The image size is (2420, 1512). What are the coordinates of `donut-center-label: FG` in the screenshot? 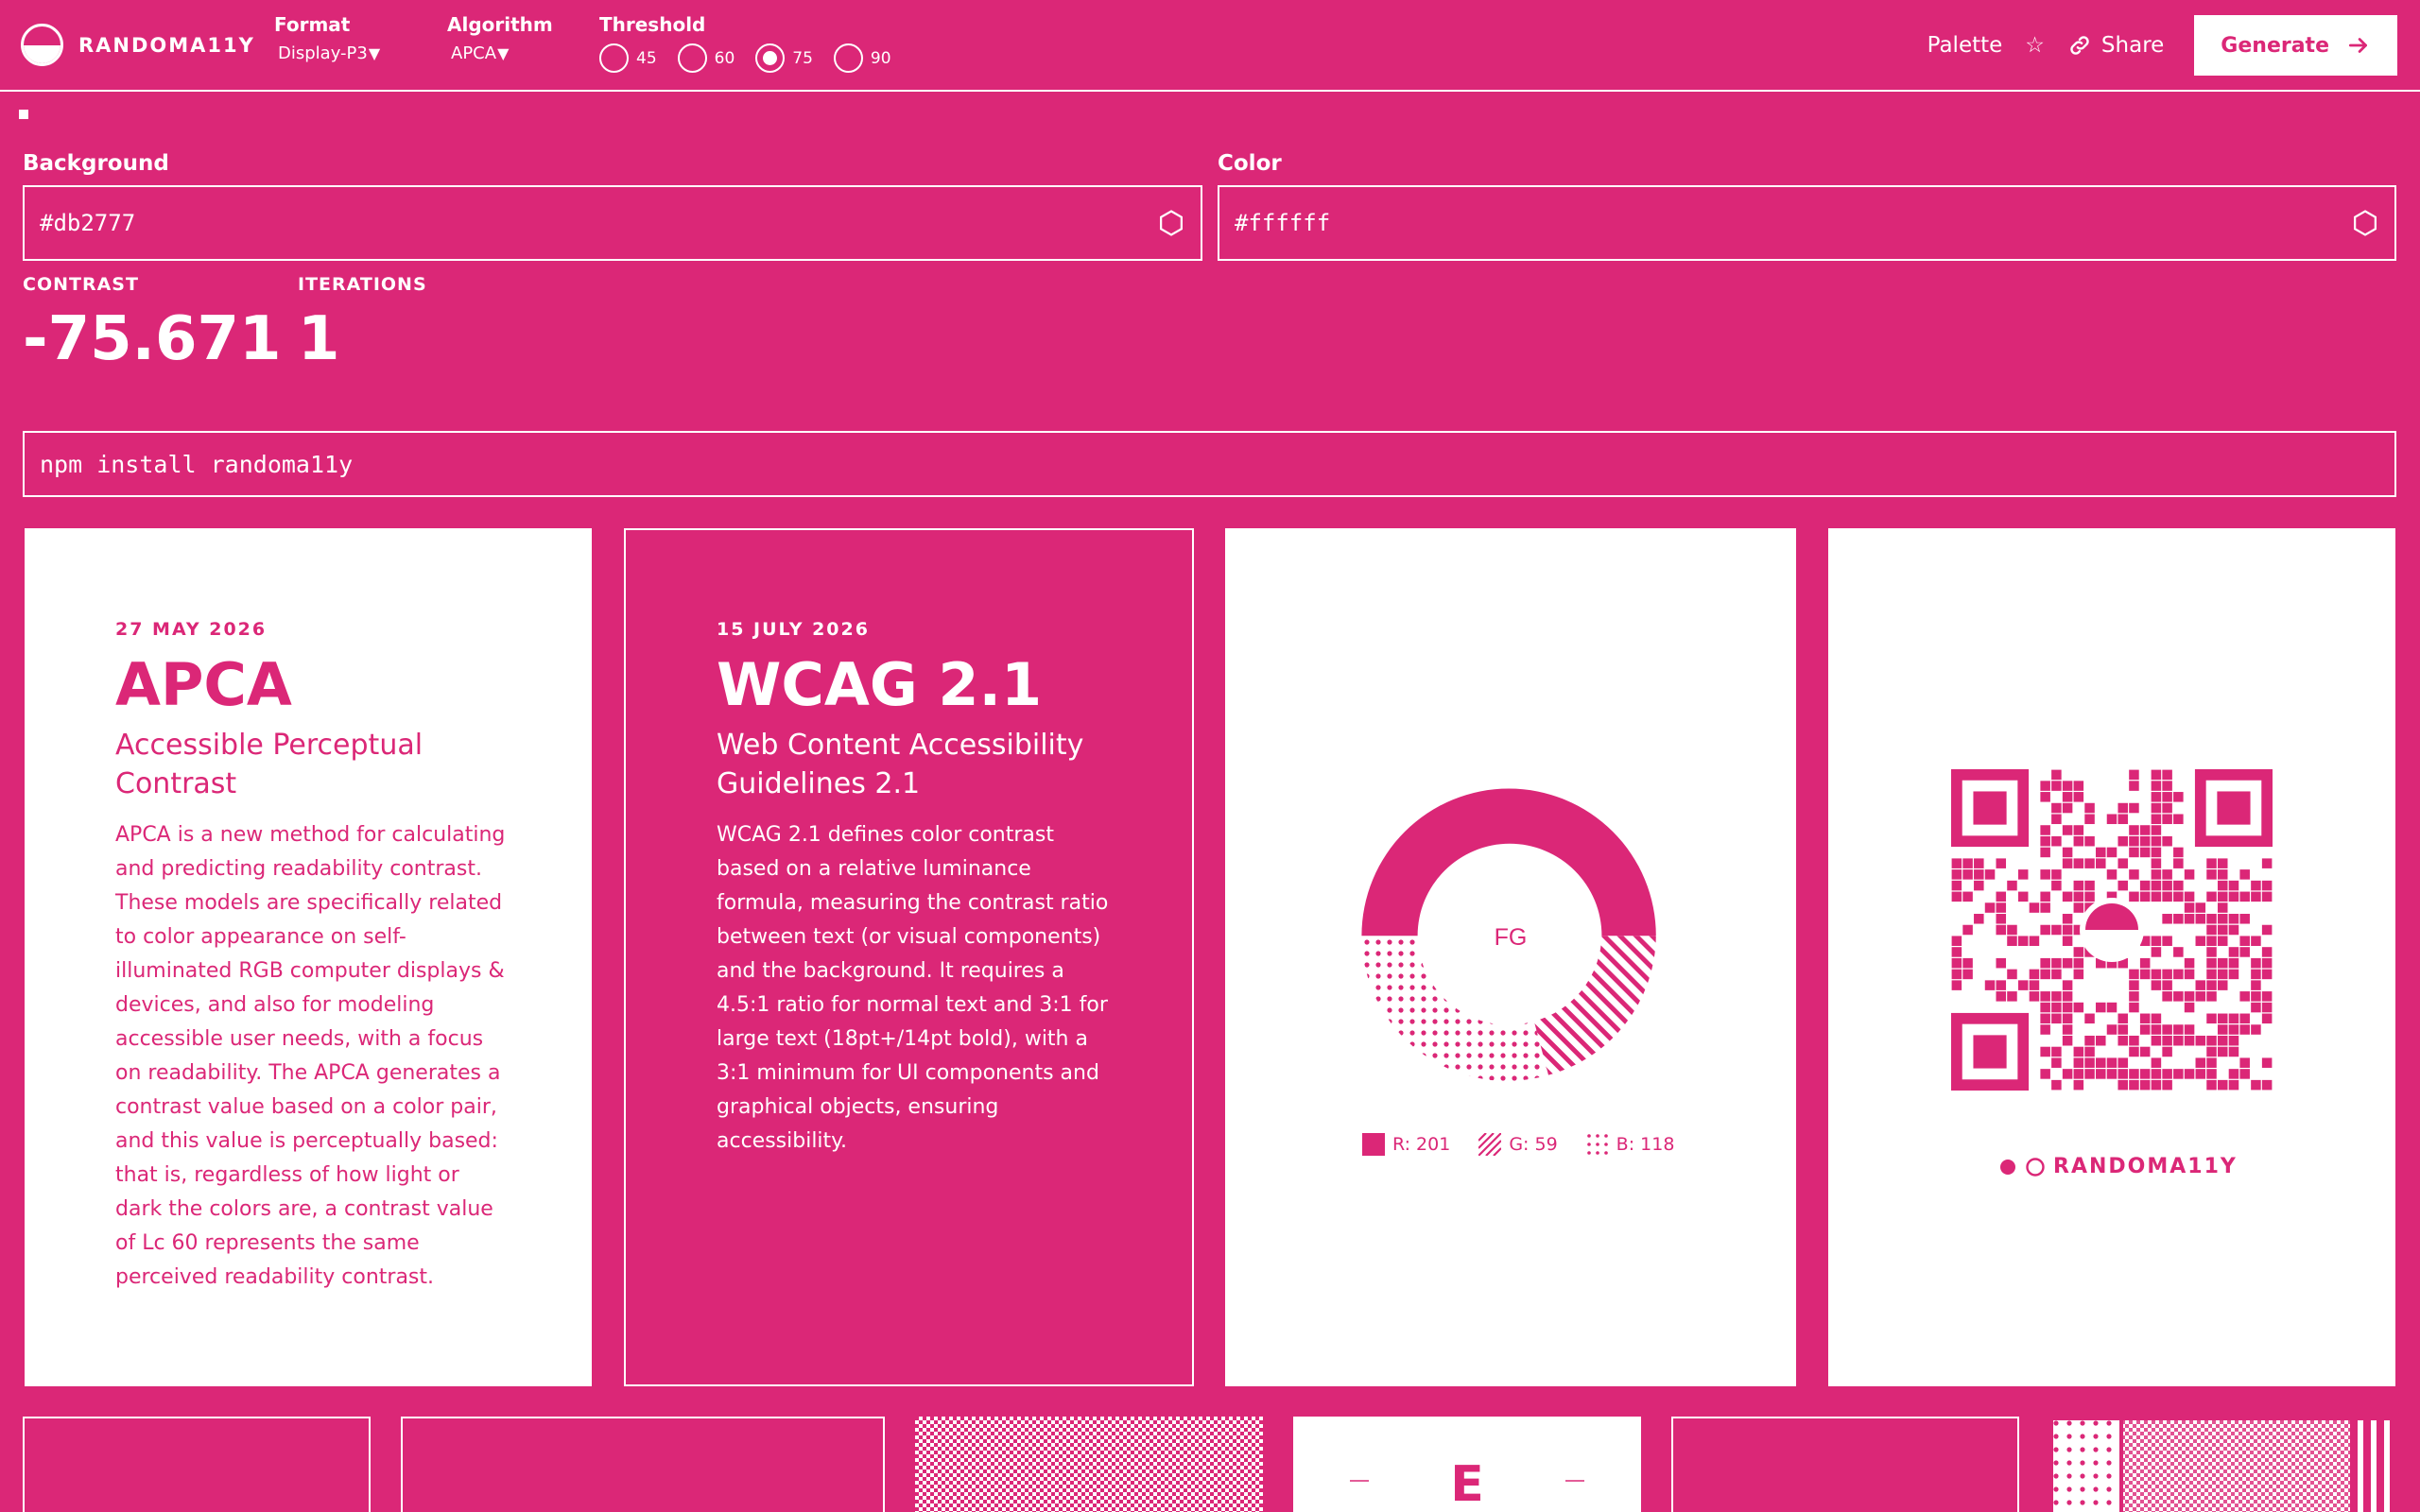 It's located at (1511, 937).